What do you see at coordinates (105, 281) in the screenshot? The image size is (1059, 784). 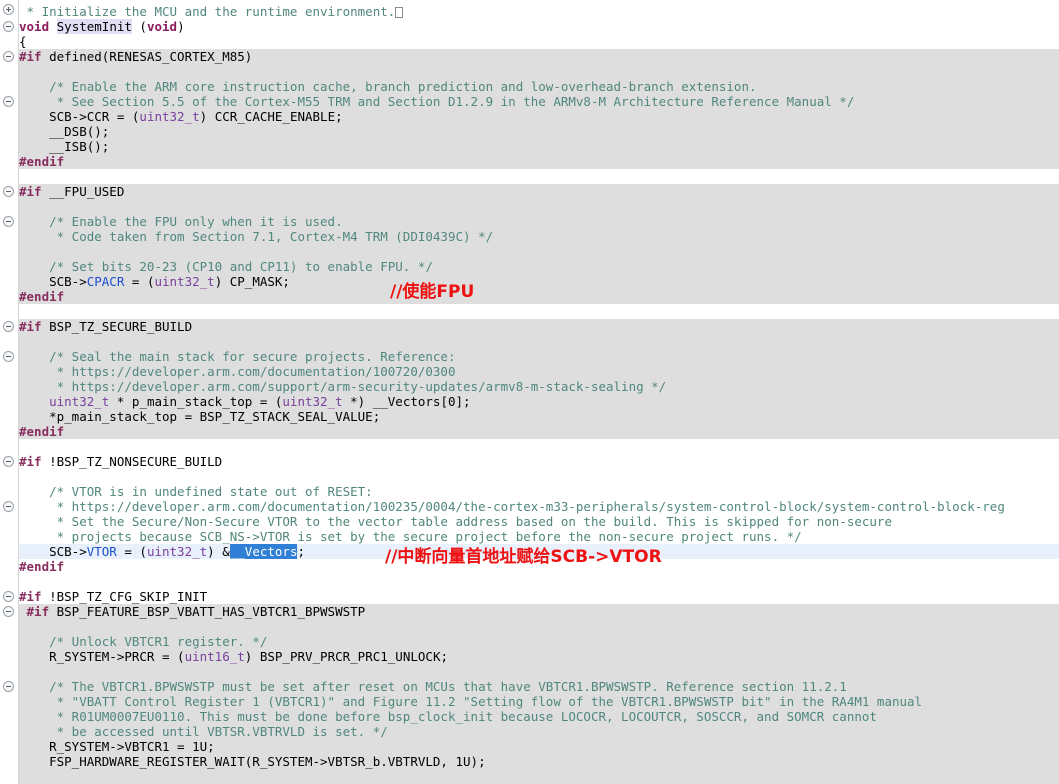 I see `field-token: CPACR` at bounding box center [105, 281].